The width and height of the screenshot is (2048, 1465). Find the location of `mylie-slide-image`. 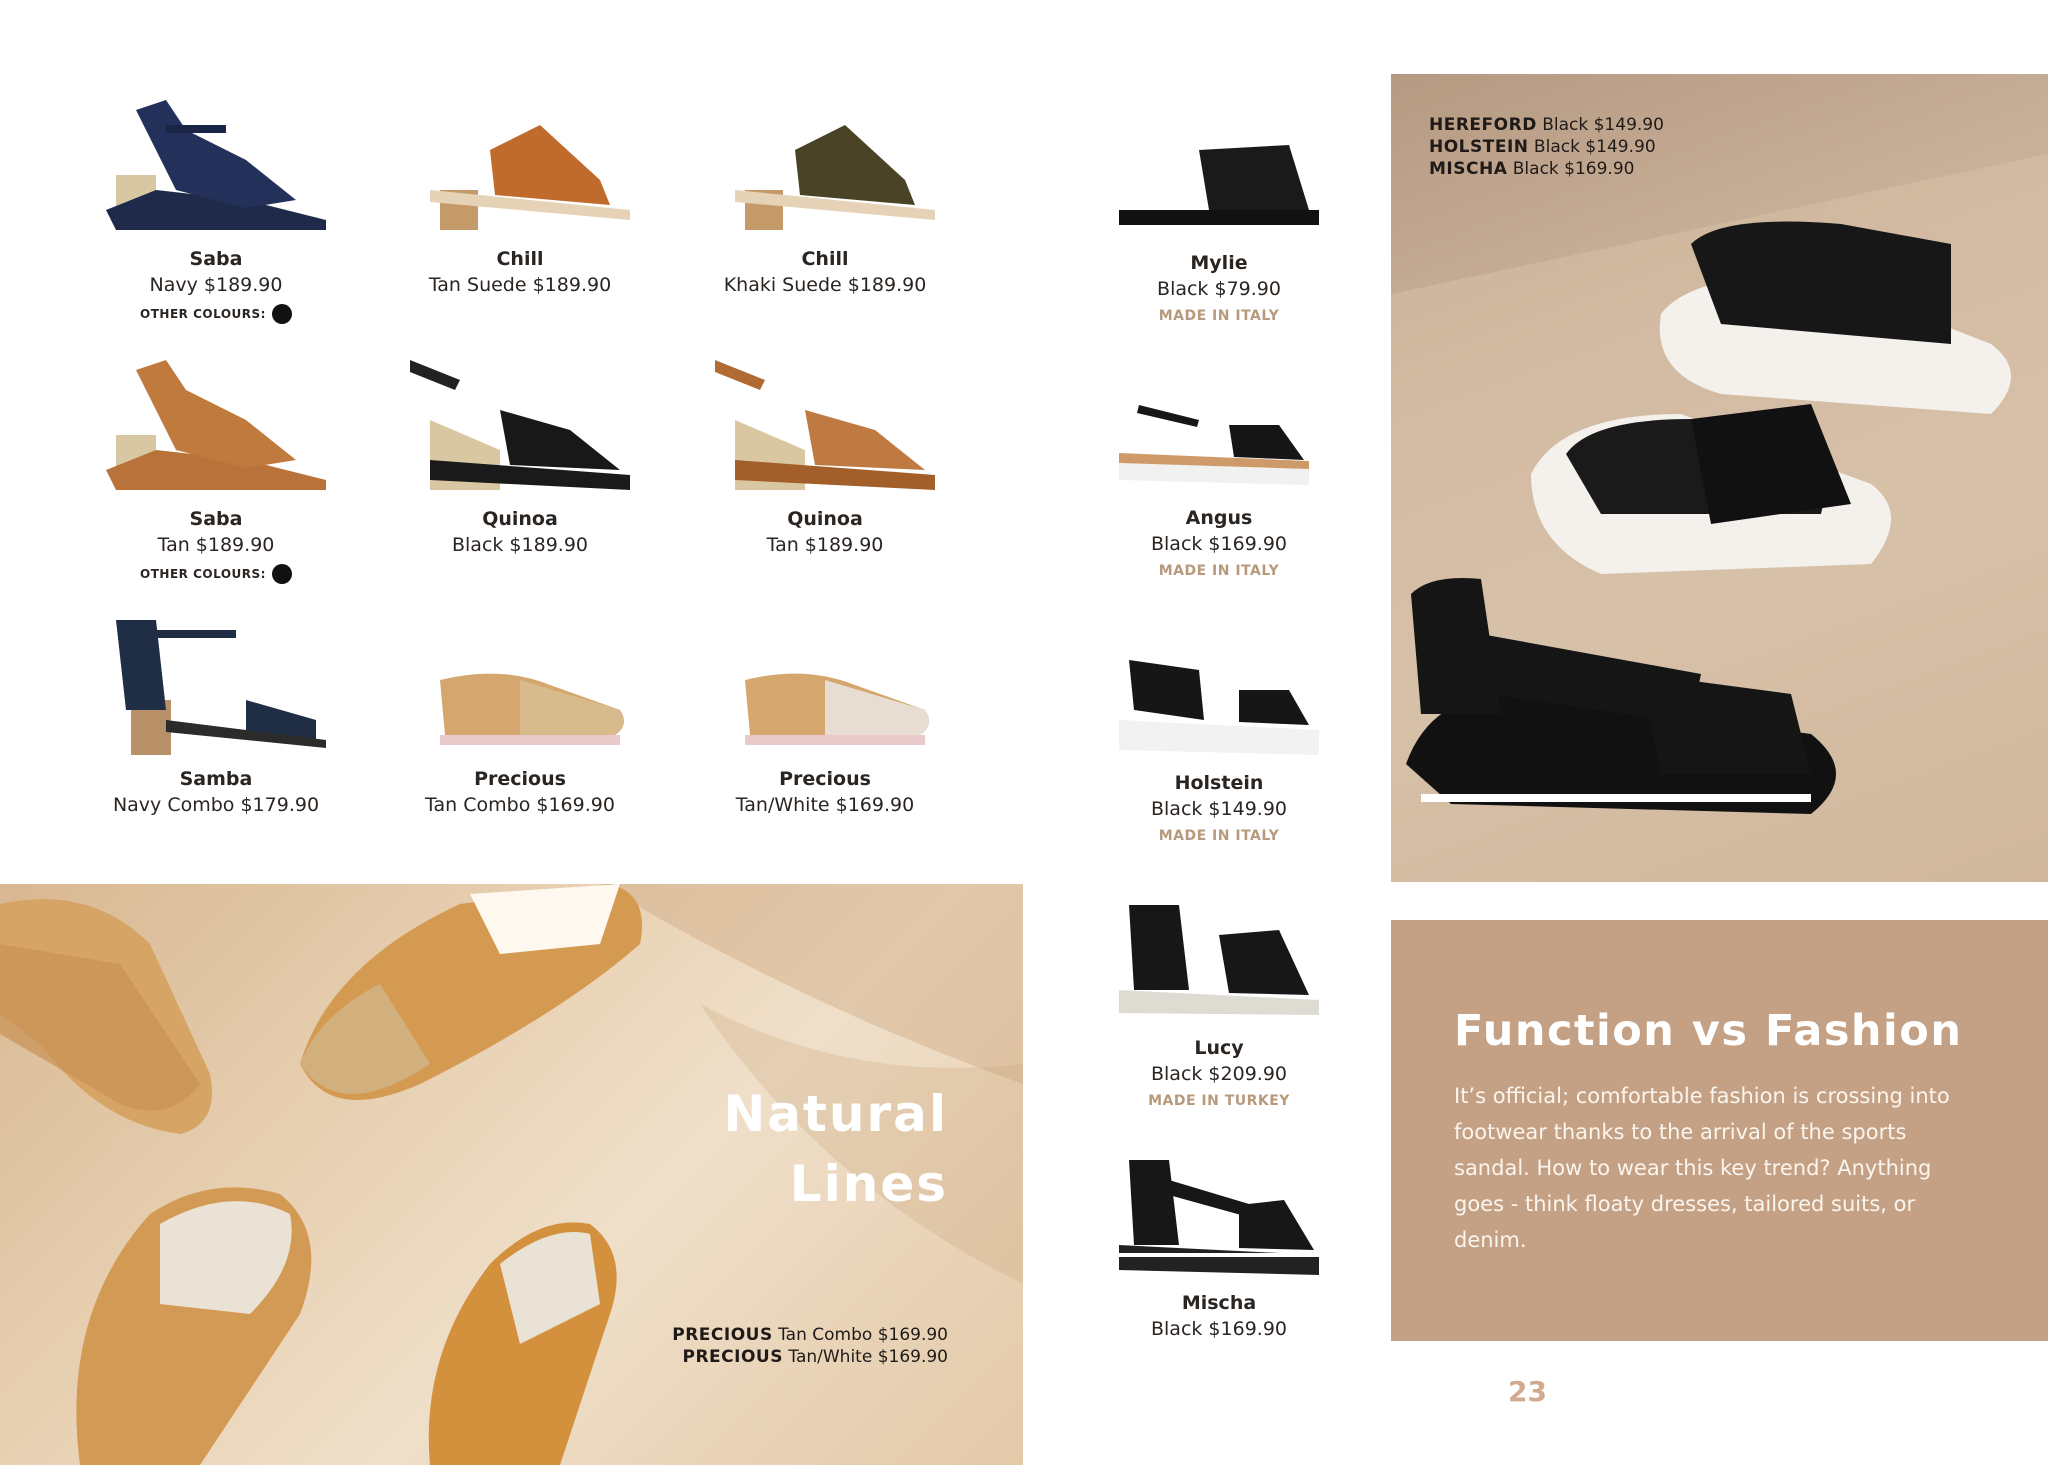

mylie-slide-image is located at coordinates (1219, 185).